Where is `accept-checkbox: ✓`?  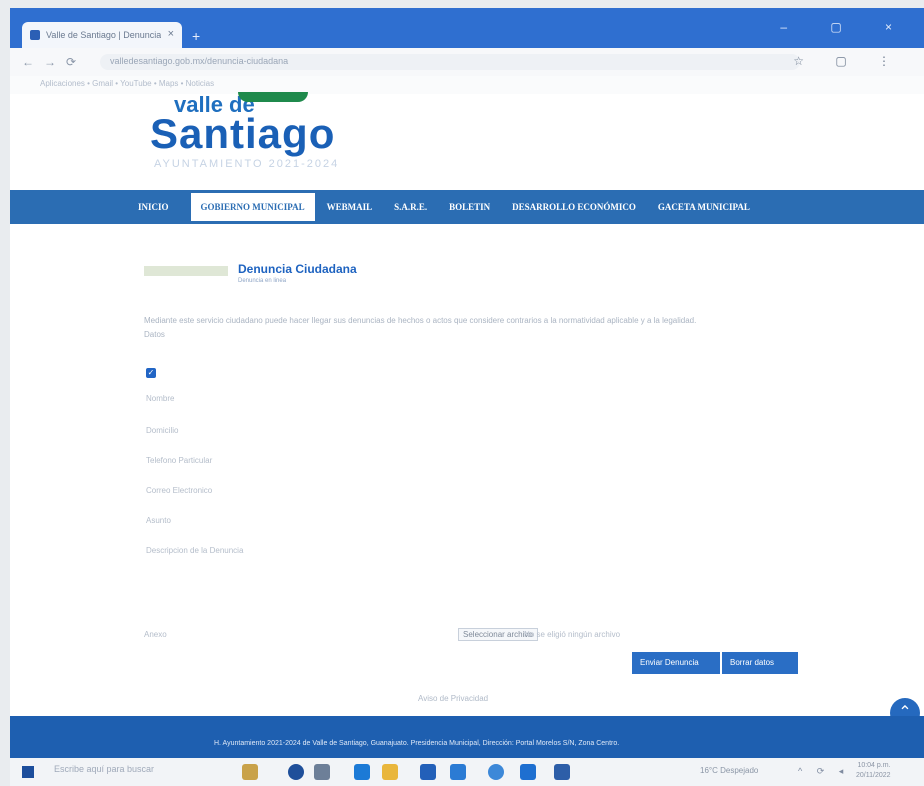 accept-checkbox: ✓ is located at coordinates (151, 373).